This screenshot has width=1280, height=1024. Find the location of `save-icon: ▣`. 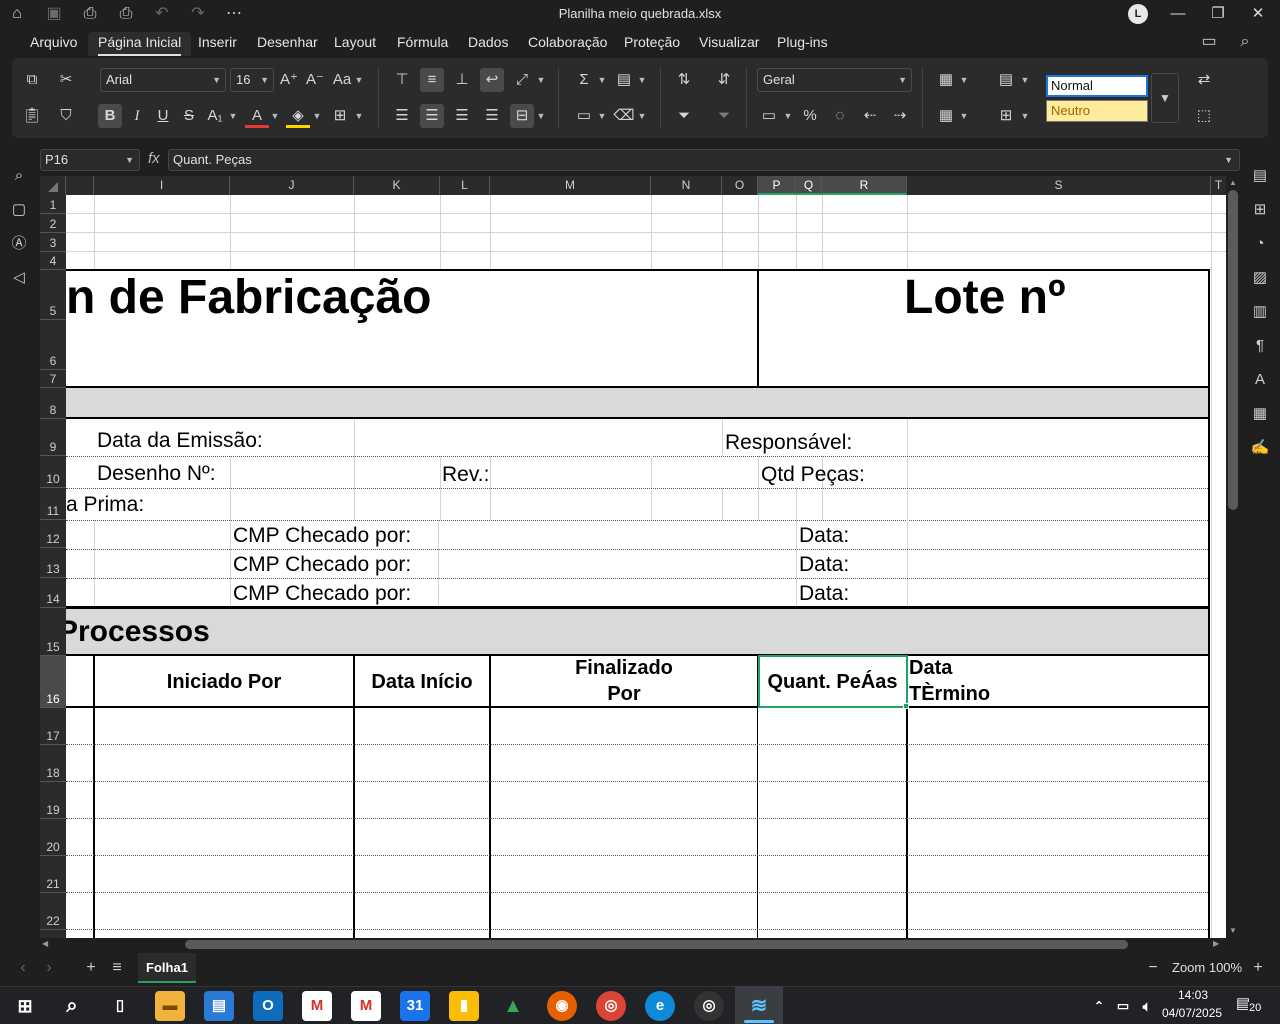

save-icon: ▣ is located at coordinates (54, 14).